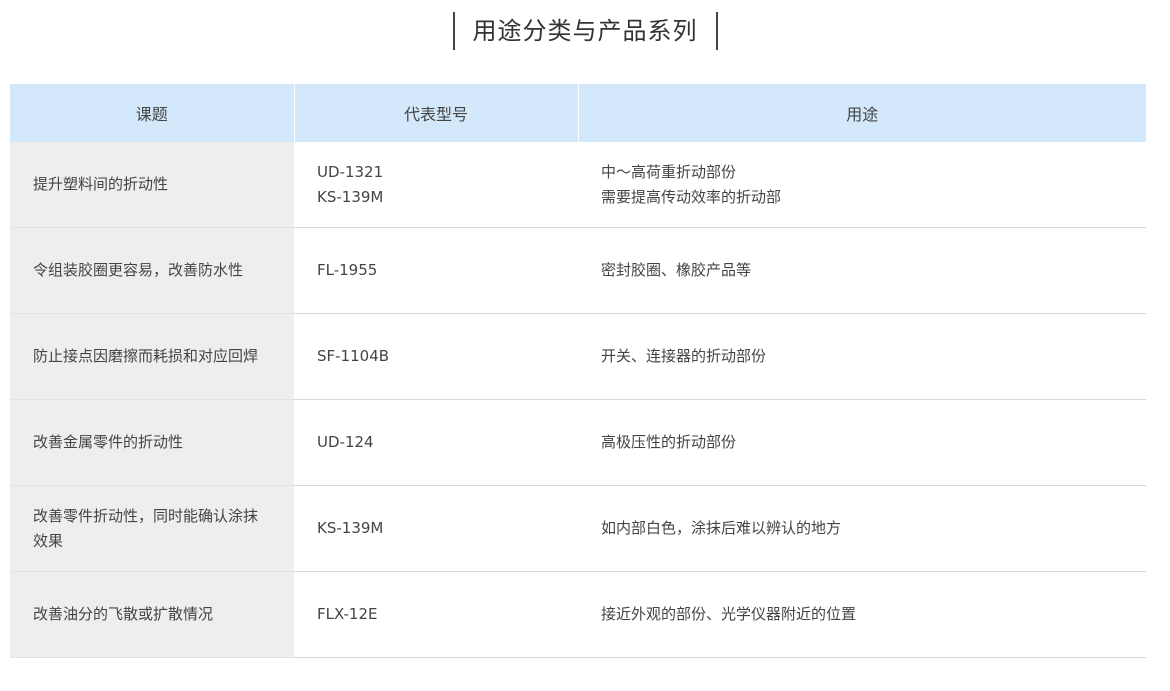 This screenshot has height=691, width=1170. I want to click on model-cell: UD-124, so click(436, 442).